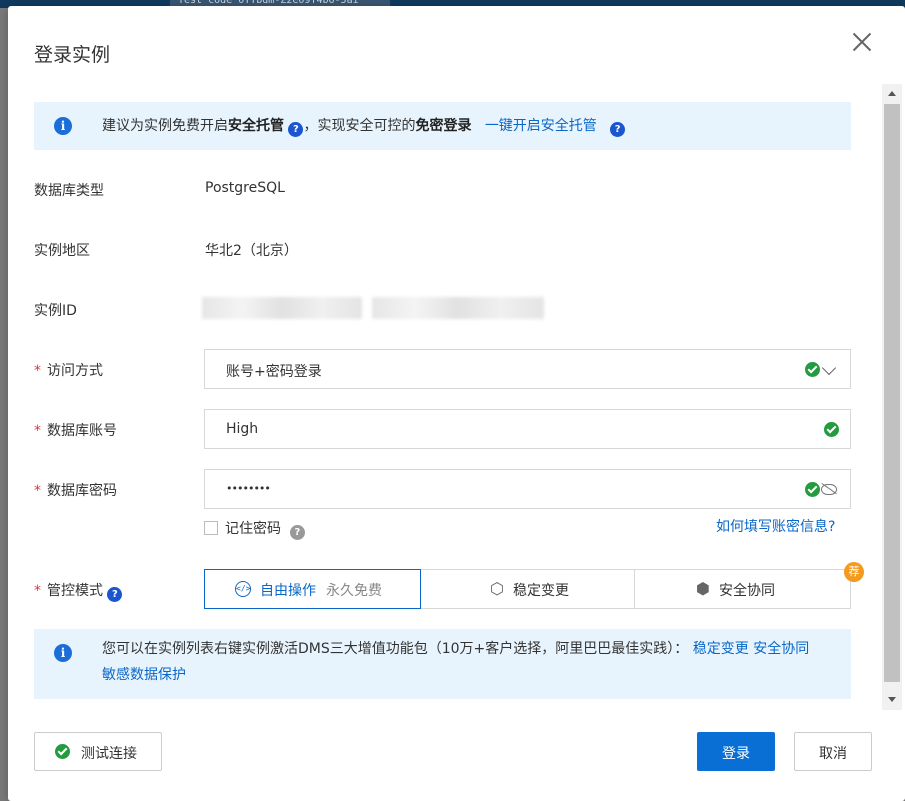  Describe the element at coordinates (211, 528) in the screenshot. I see `remember-password-checkbox` at that location.